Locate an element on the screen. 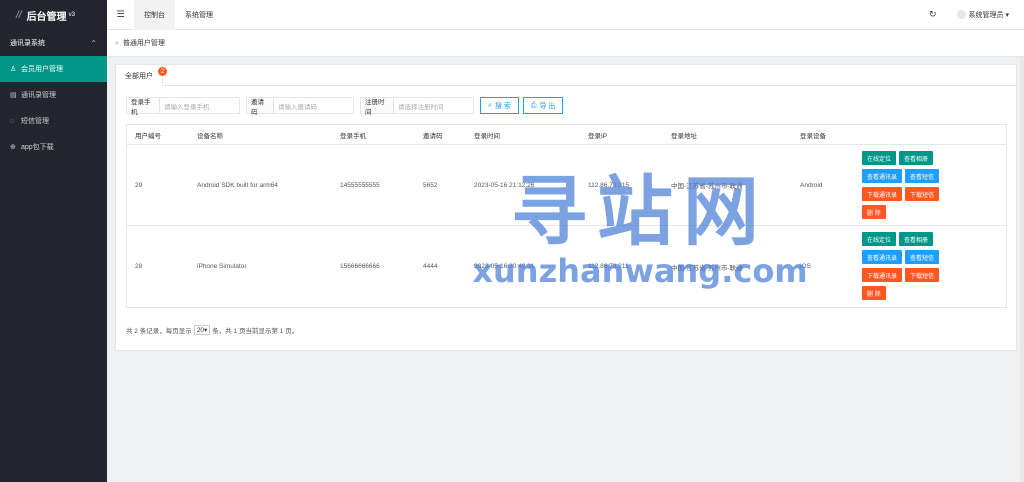 The height and width of the screenshot is (482, 1024). search-icon: ⌕ is located at coordinates (490, 105).